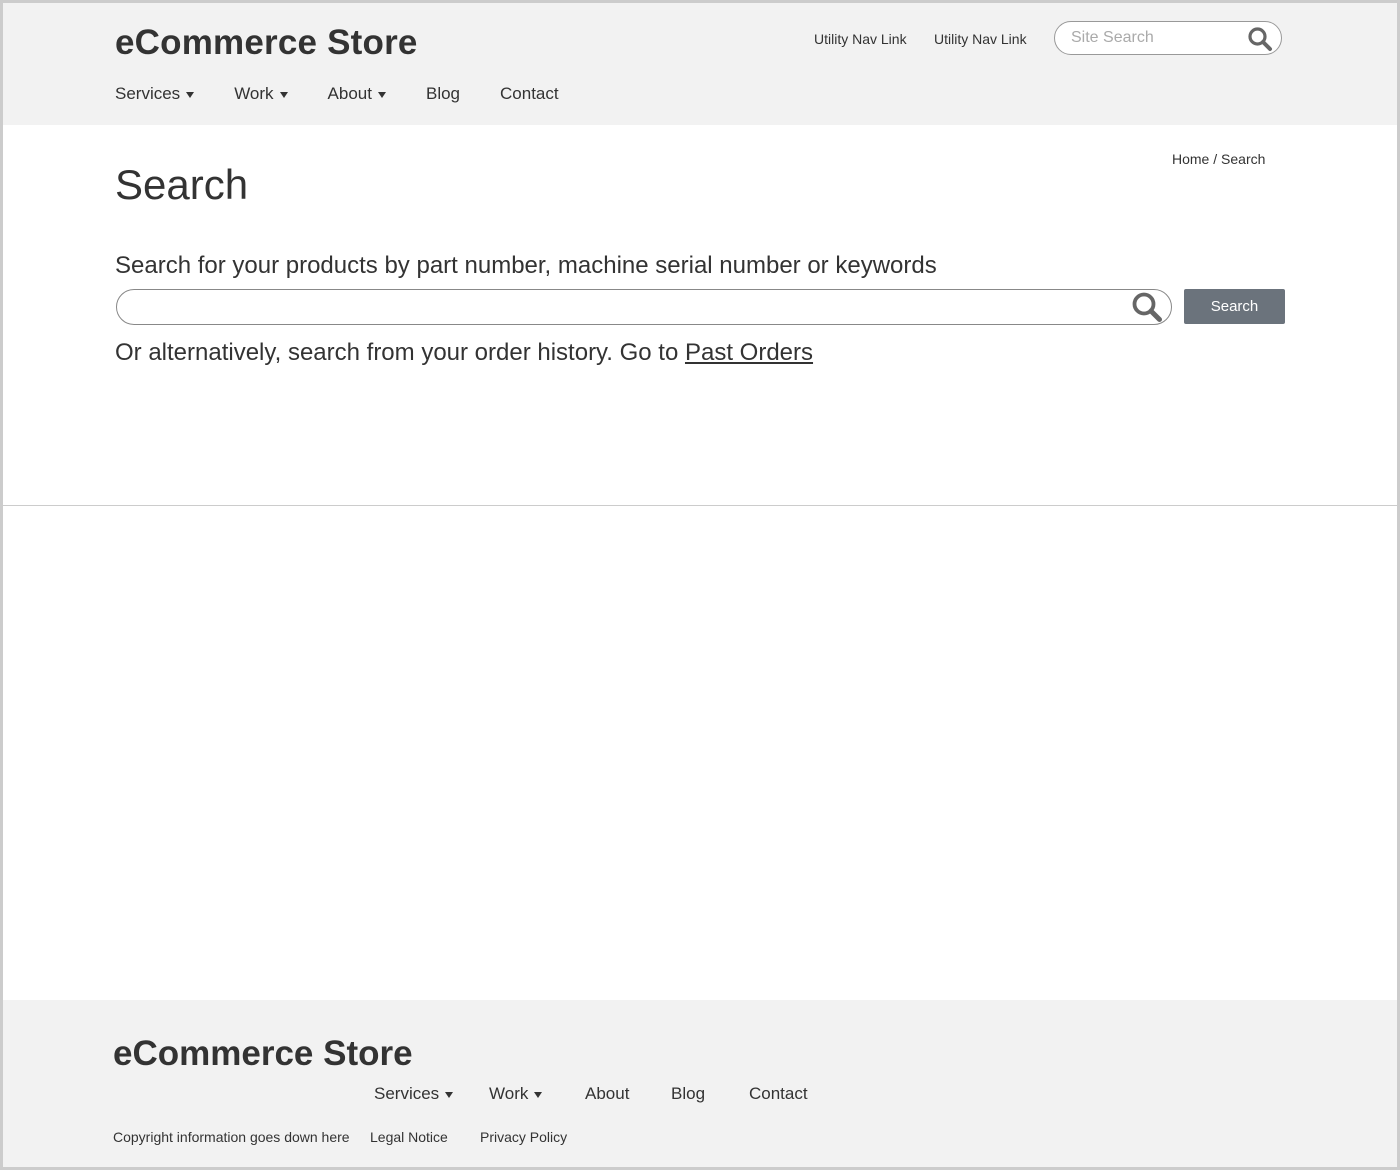 The image size is (1400, 1170). Describe the element at coordinates (231, 1137) in the screenshot. I see `copyright-text: Copyright information goes down here` at that location.